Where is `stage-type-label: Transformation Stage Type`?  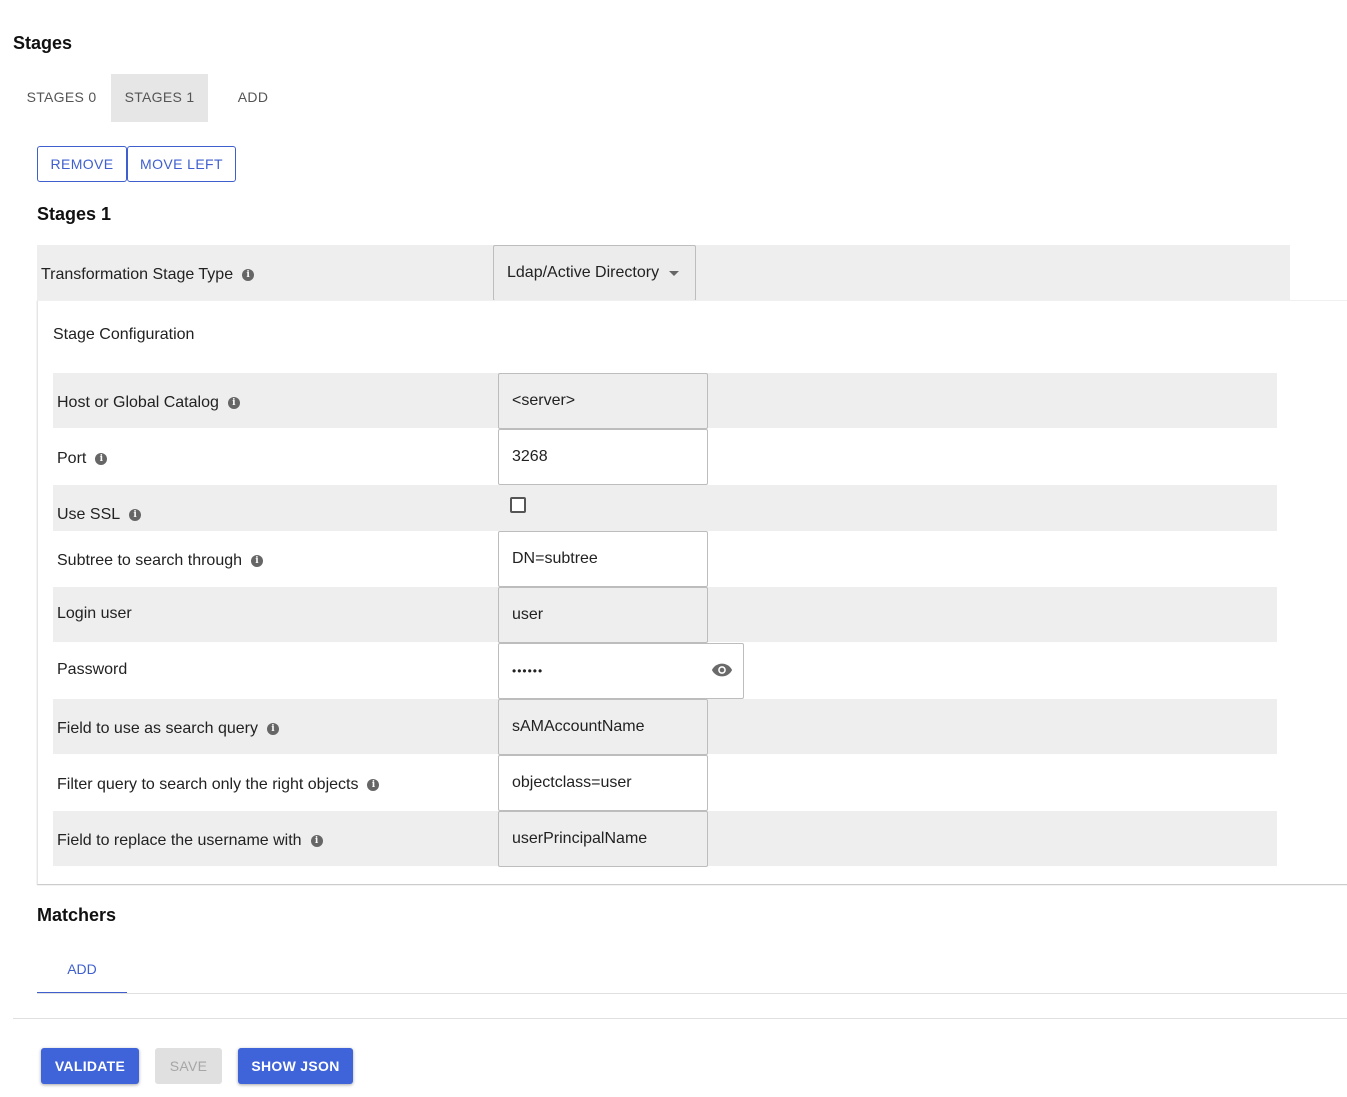
stage-type-label: Transformation Stage Type is located at coordinates (137, 274).